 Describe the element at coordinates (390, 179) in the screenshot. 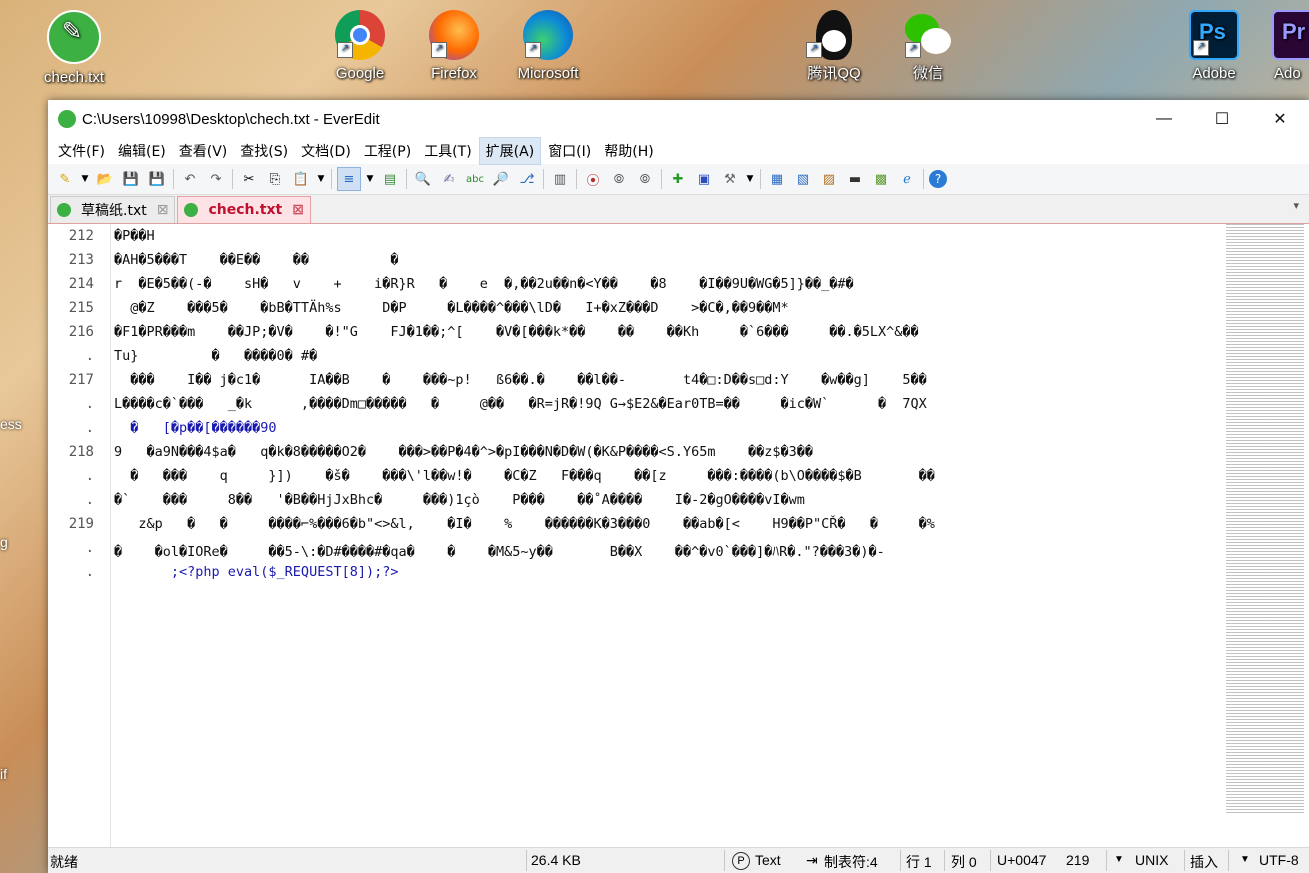

I see `document-icon: ▤` at that location.